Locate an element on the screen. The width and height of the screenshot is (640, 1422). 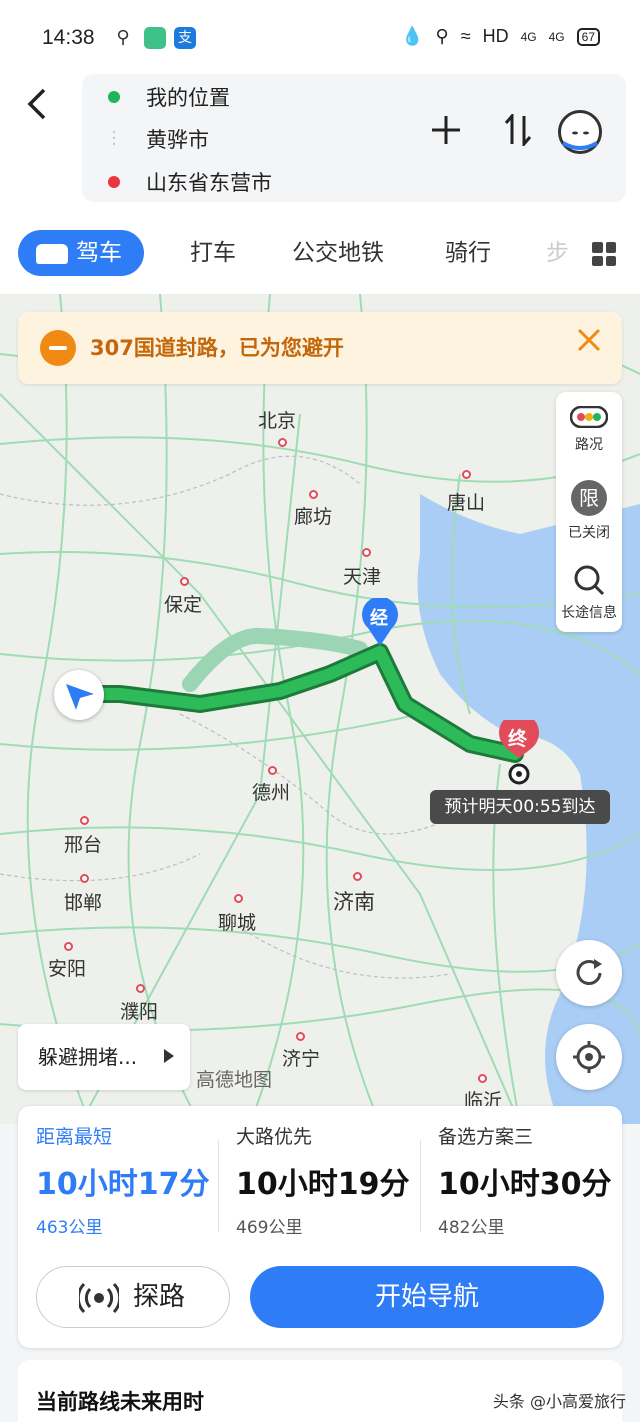
locate-me-button is located at coordinates (589, 1057).